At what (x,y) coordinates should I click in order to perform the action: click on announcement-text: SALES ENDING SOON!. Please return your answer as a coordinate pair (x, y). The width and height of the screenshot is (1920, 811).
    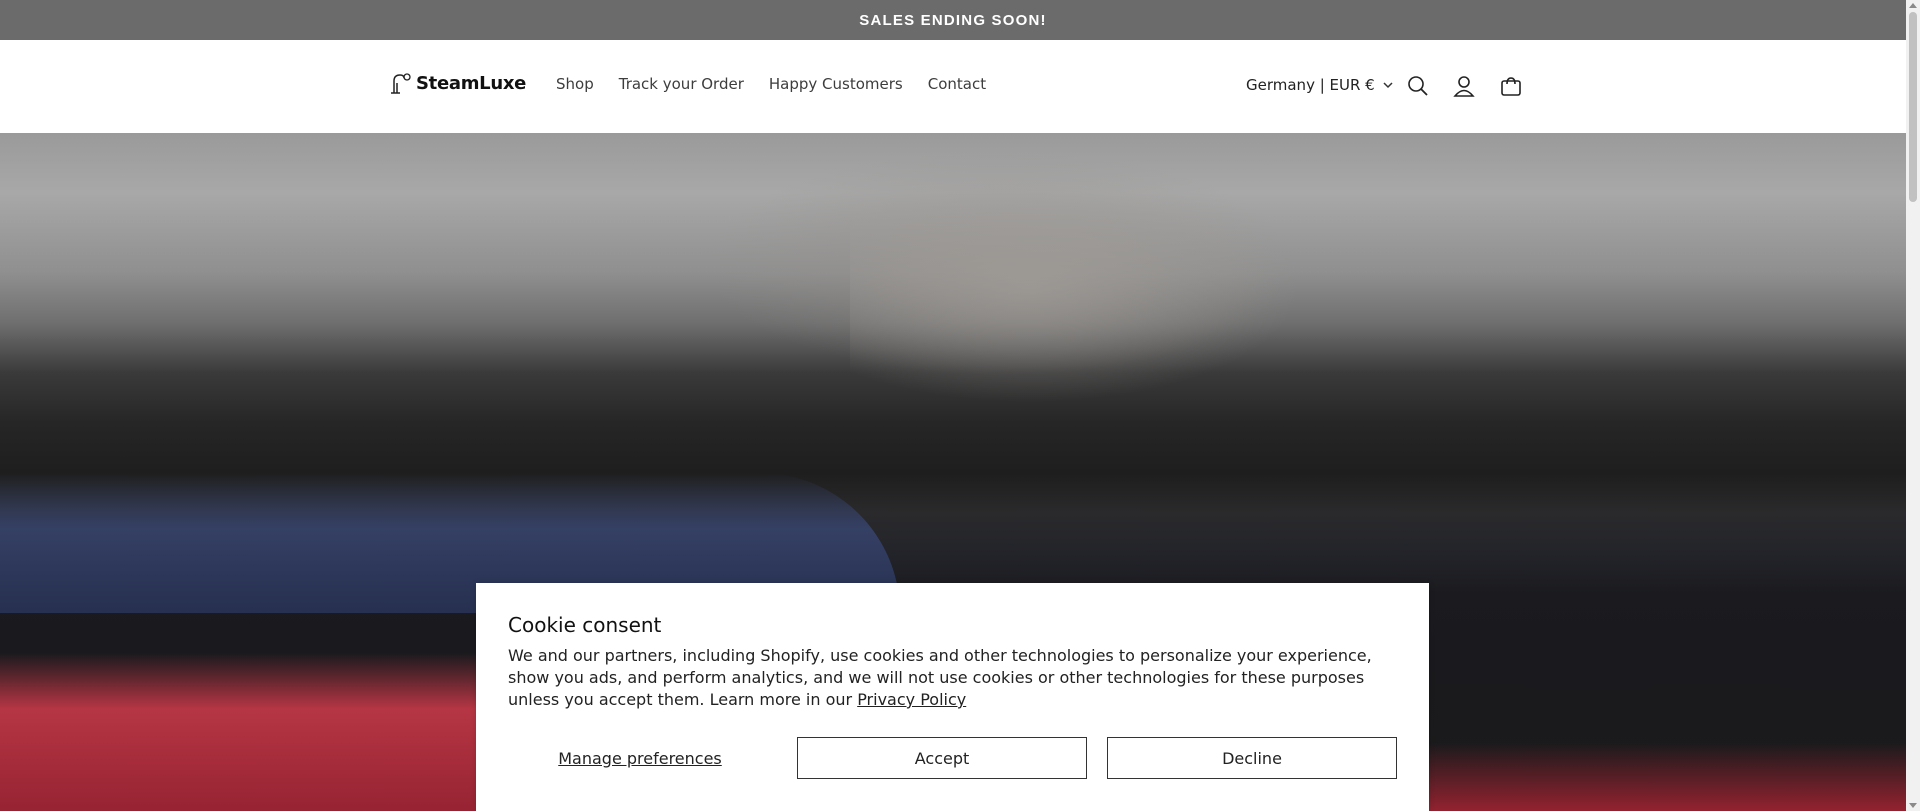
    Looking at the image, I should click on (953, 20).